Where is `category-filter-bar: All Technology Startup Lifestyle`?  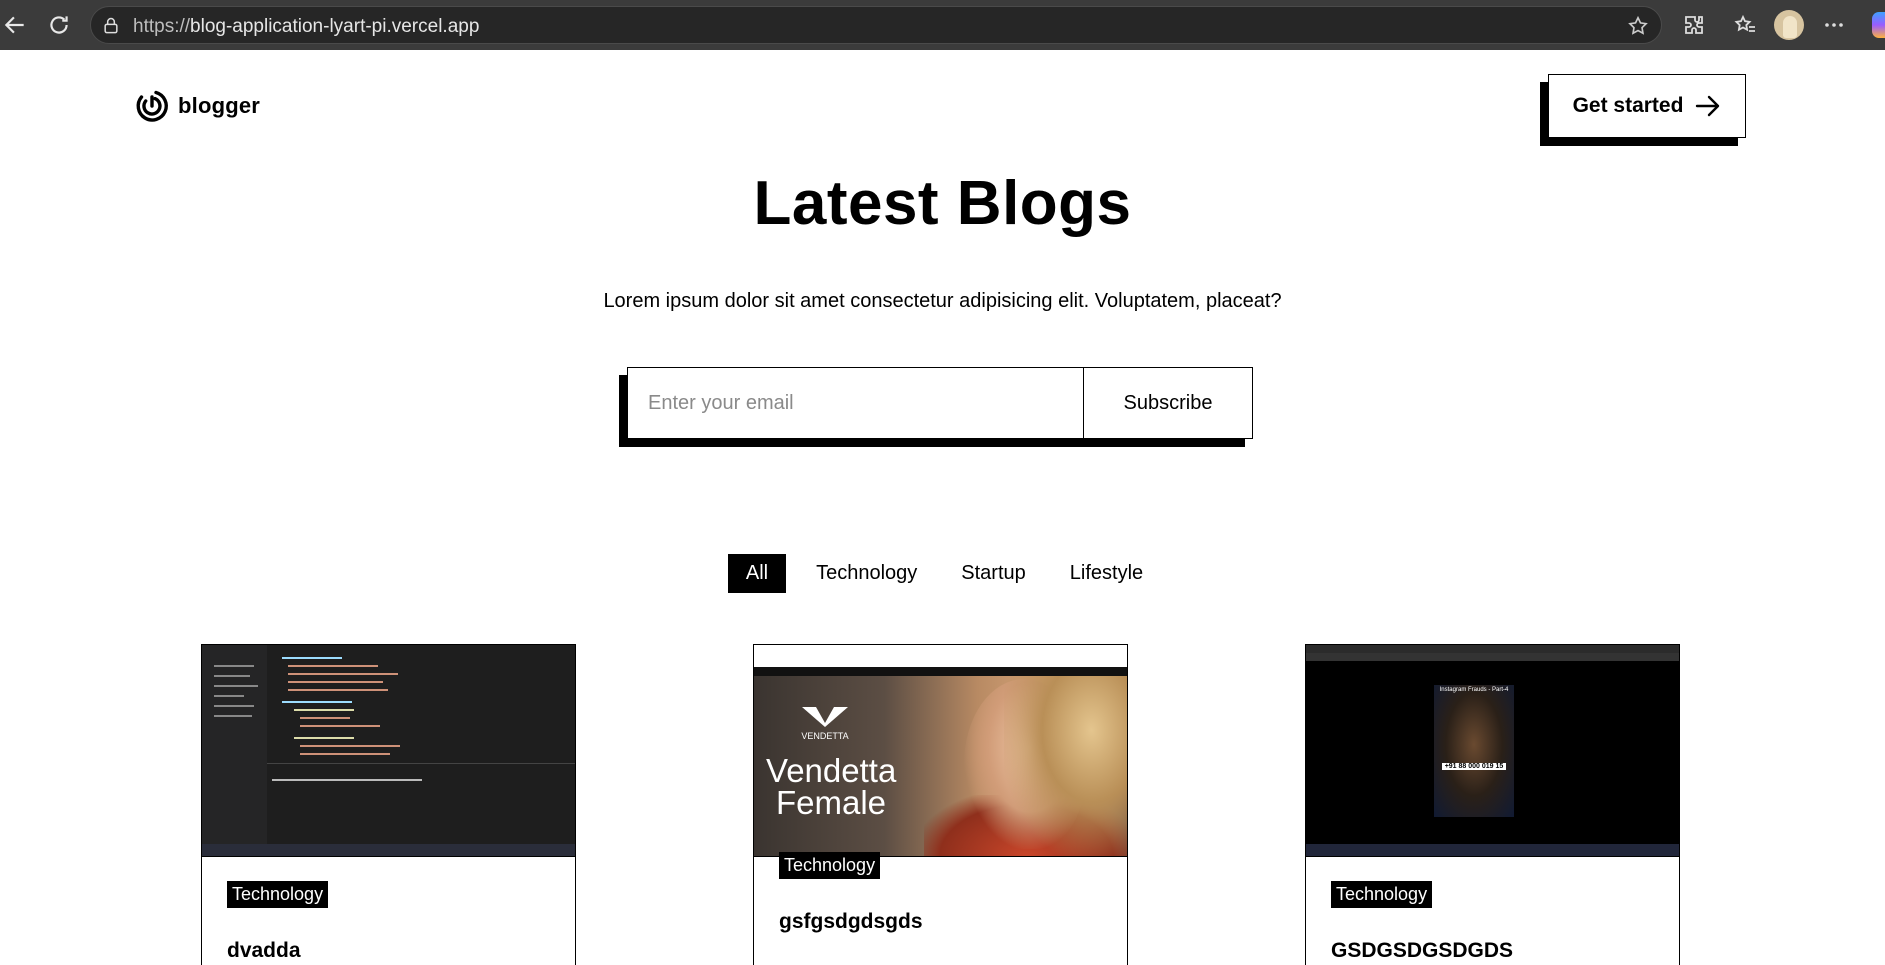 category-filter-bar: All Technology Startup Lifestyle is located at coordinates (942, 573).